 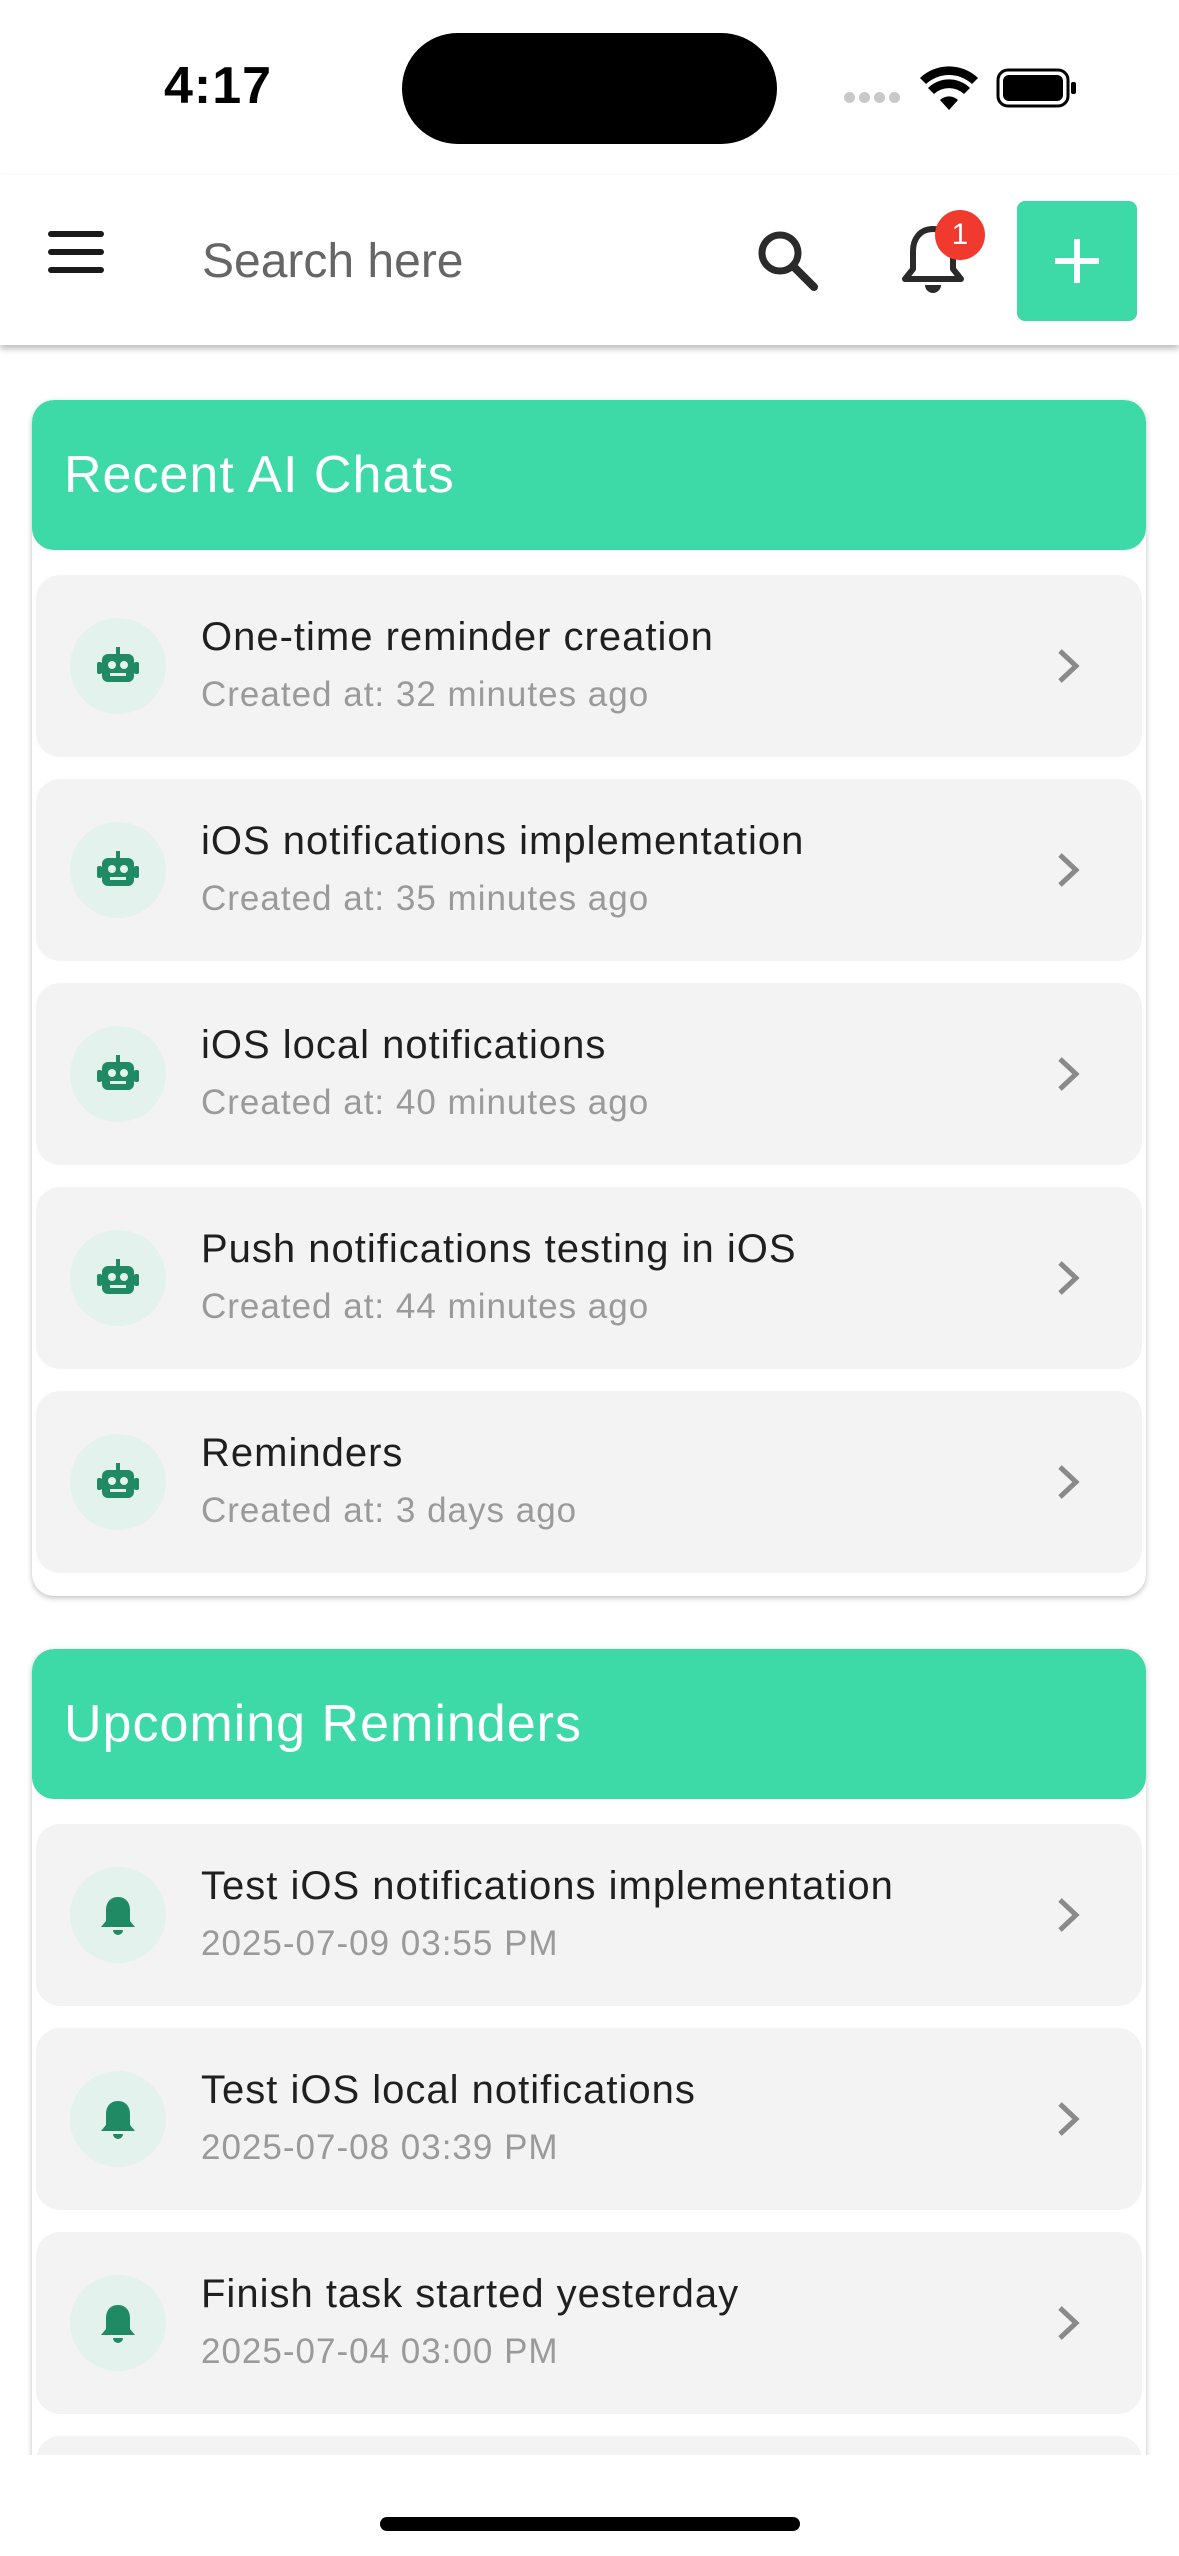 I want to click on reminder-title: Finish task started yesterday, so click(x=470, y=2294).